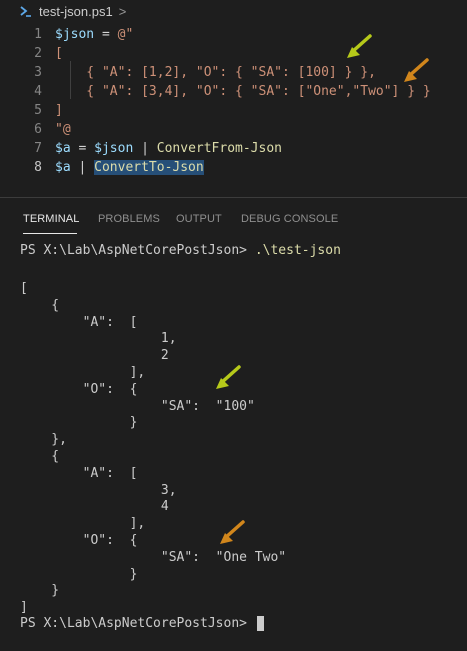 The image size is (467, 651). Describe the element at coordinates (24, 288) in the screenshot. I see `terminal-output-line: [` at that location.